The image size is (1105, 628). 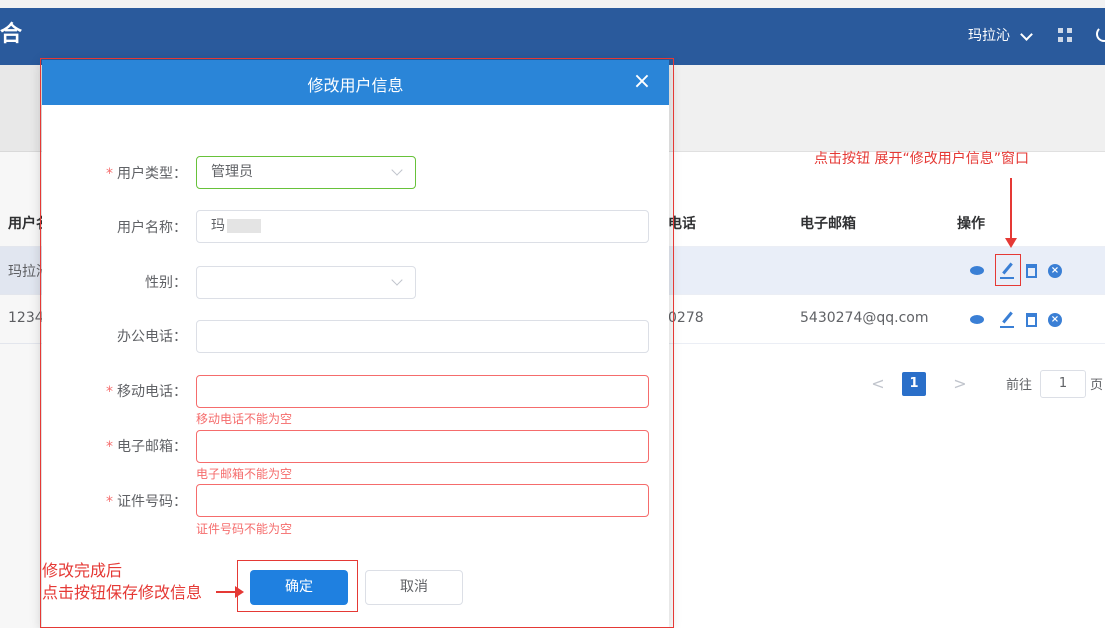 What do you see at coordinates (422, 391) in the screenshot?
I see `mobile-input` at bounding box center [422, 391].